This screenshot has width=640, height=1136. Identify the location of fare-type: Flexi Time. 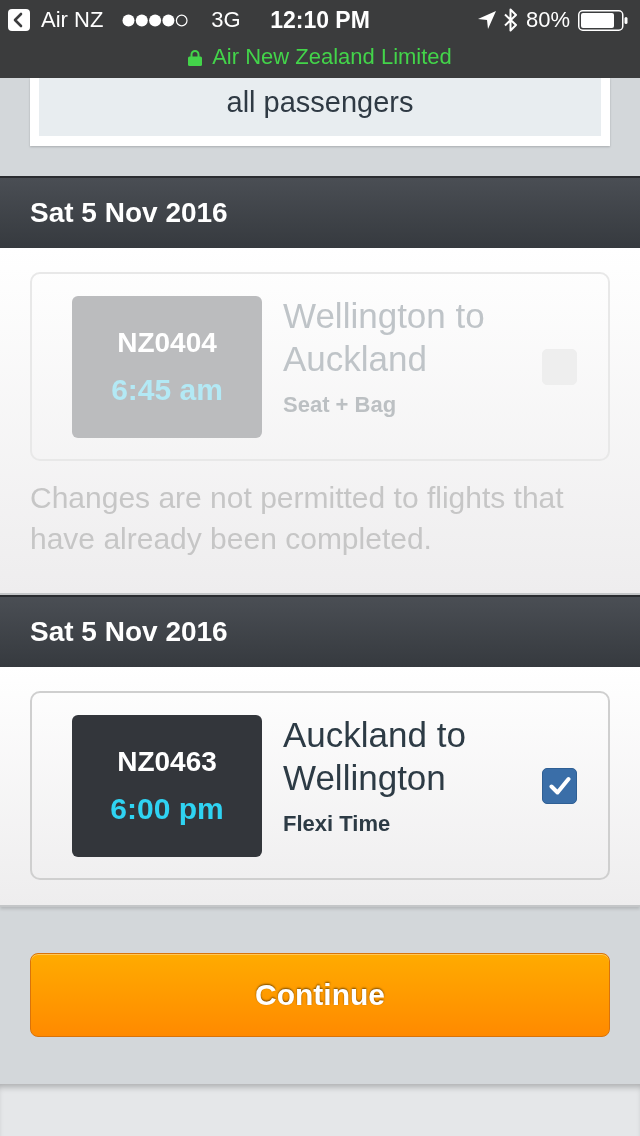
(337, 824).